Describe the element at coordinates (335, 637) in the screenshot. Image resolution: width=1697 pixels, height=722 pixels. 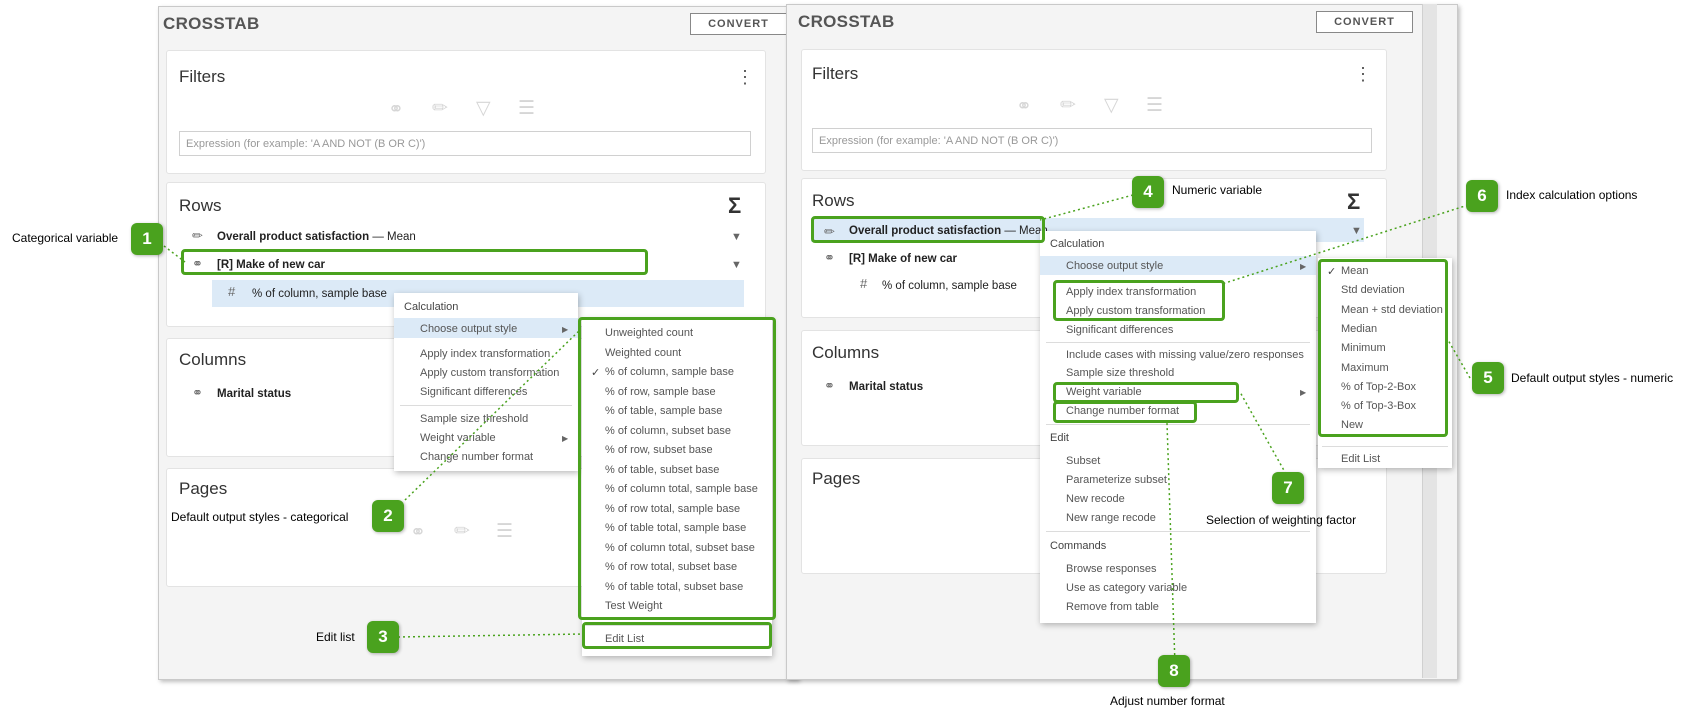
I see `annotation-label-3: Edit list` at that location.